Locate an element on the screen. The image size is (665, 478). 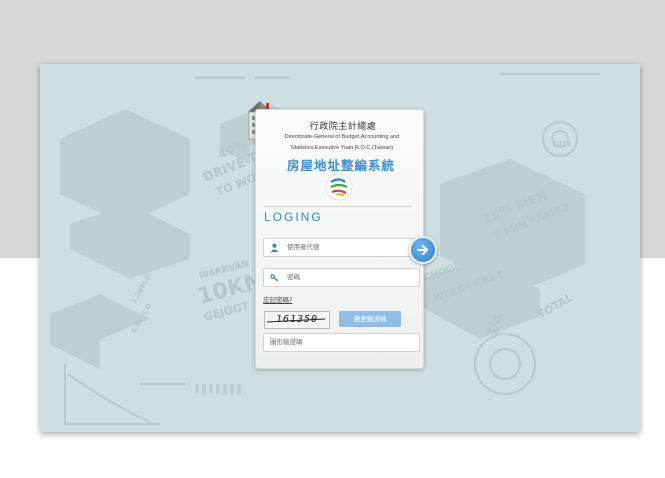
username-placeholder: 使用者代號 is located at coordinates (303, 247).